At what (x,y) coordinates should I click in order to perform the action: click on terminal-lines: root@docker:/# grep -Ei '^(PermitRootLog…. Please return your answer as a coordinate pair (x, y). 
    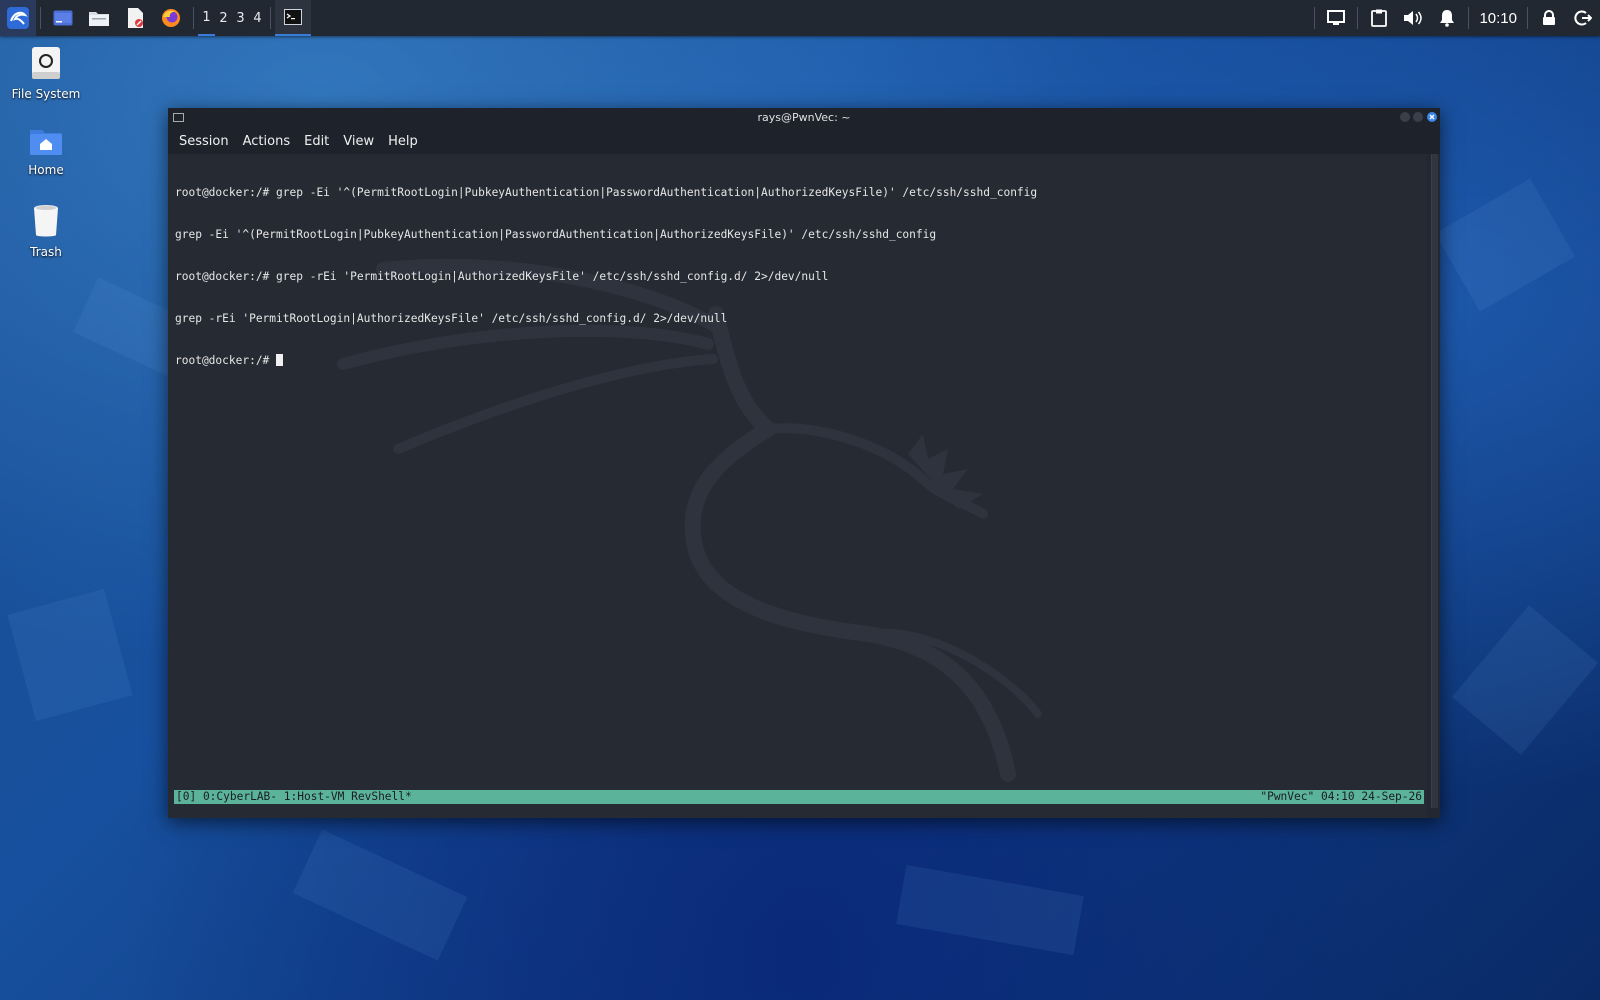
    Looking at the image, I should click on (606, 277).